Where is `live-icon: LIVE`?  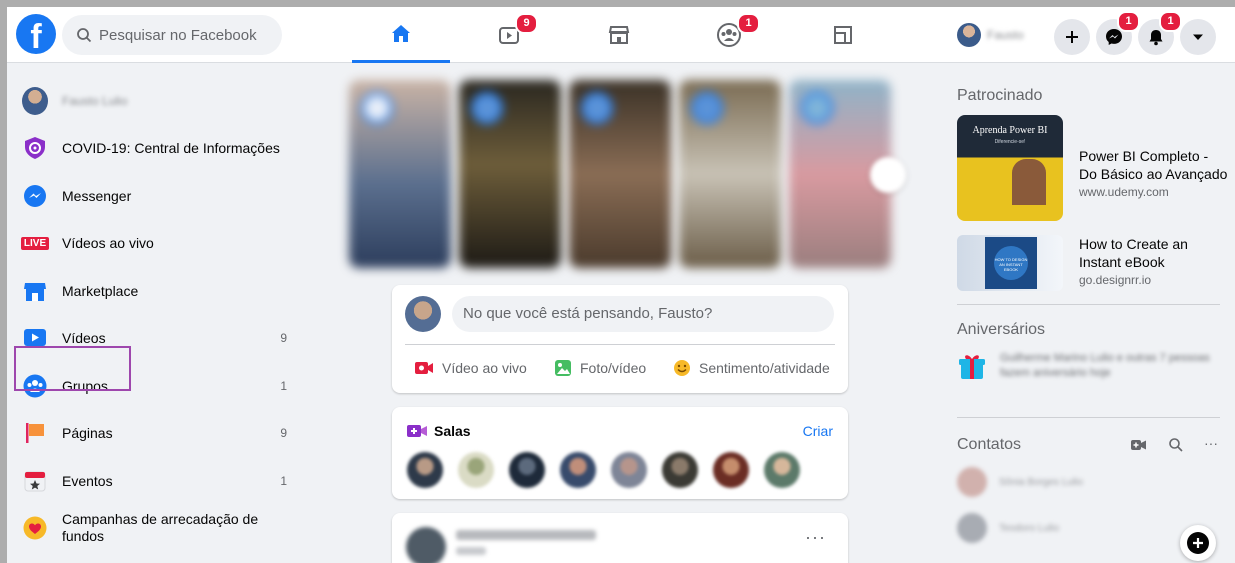 live-icon: LIVE is located at coordinates (35, 243).